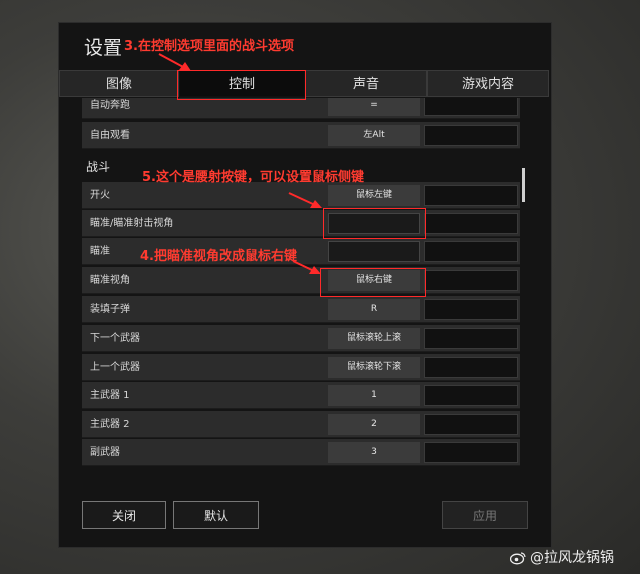 The height and width of the screenshot is (574, 640). Describe the element at coordinates (110, 105) in the screenshot. I see `keybind-label: 自动奔跑` at that location.